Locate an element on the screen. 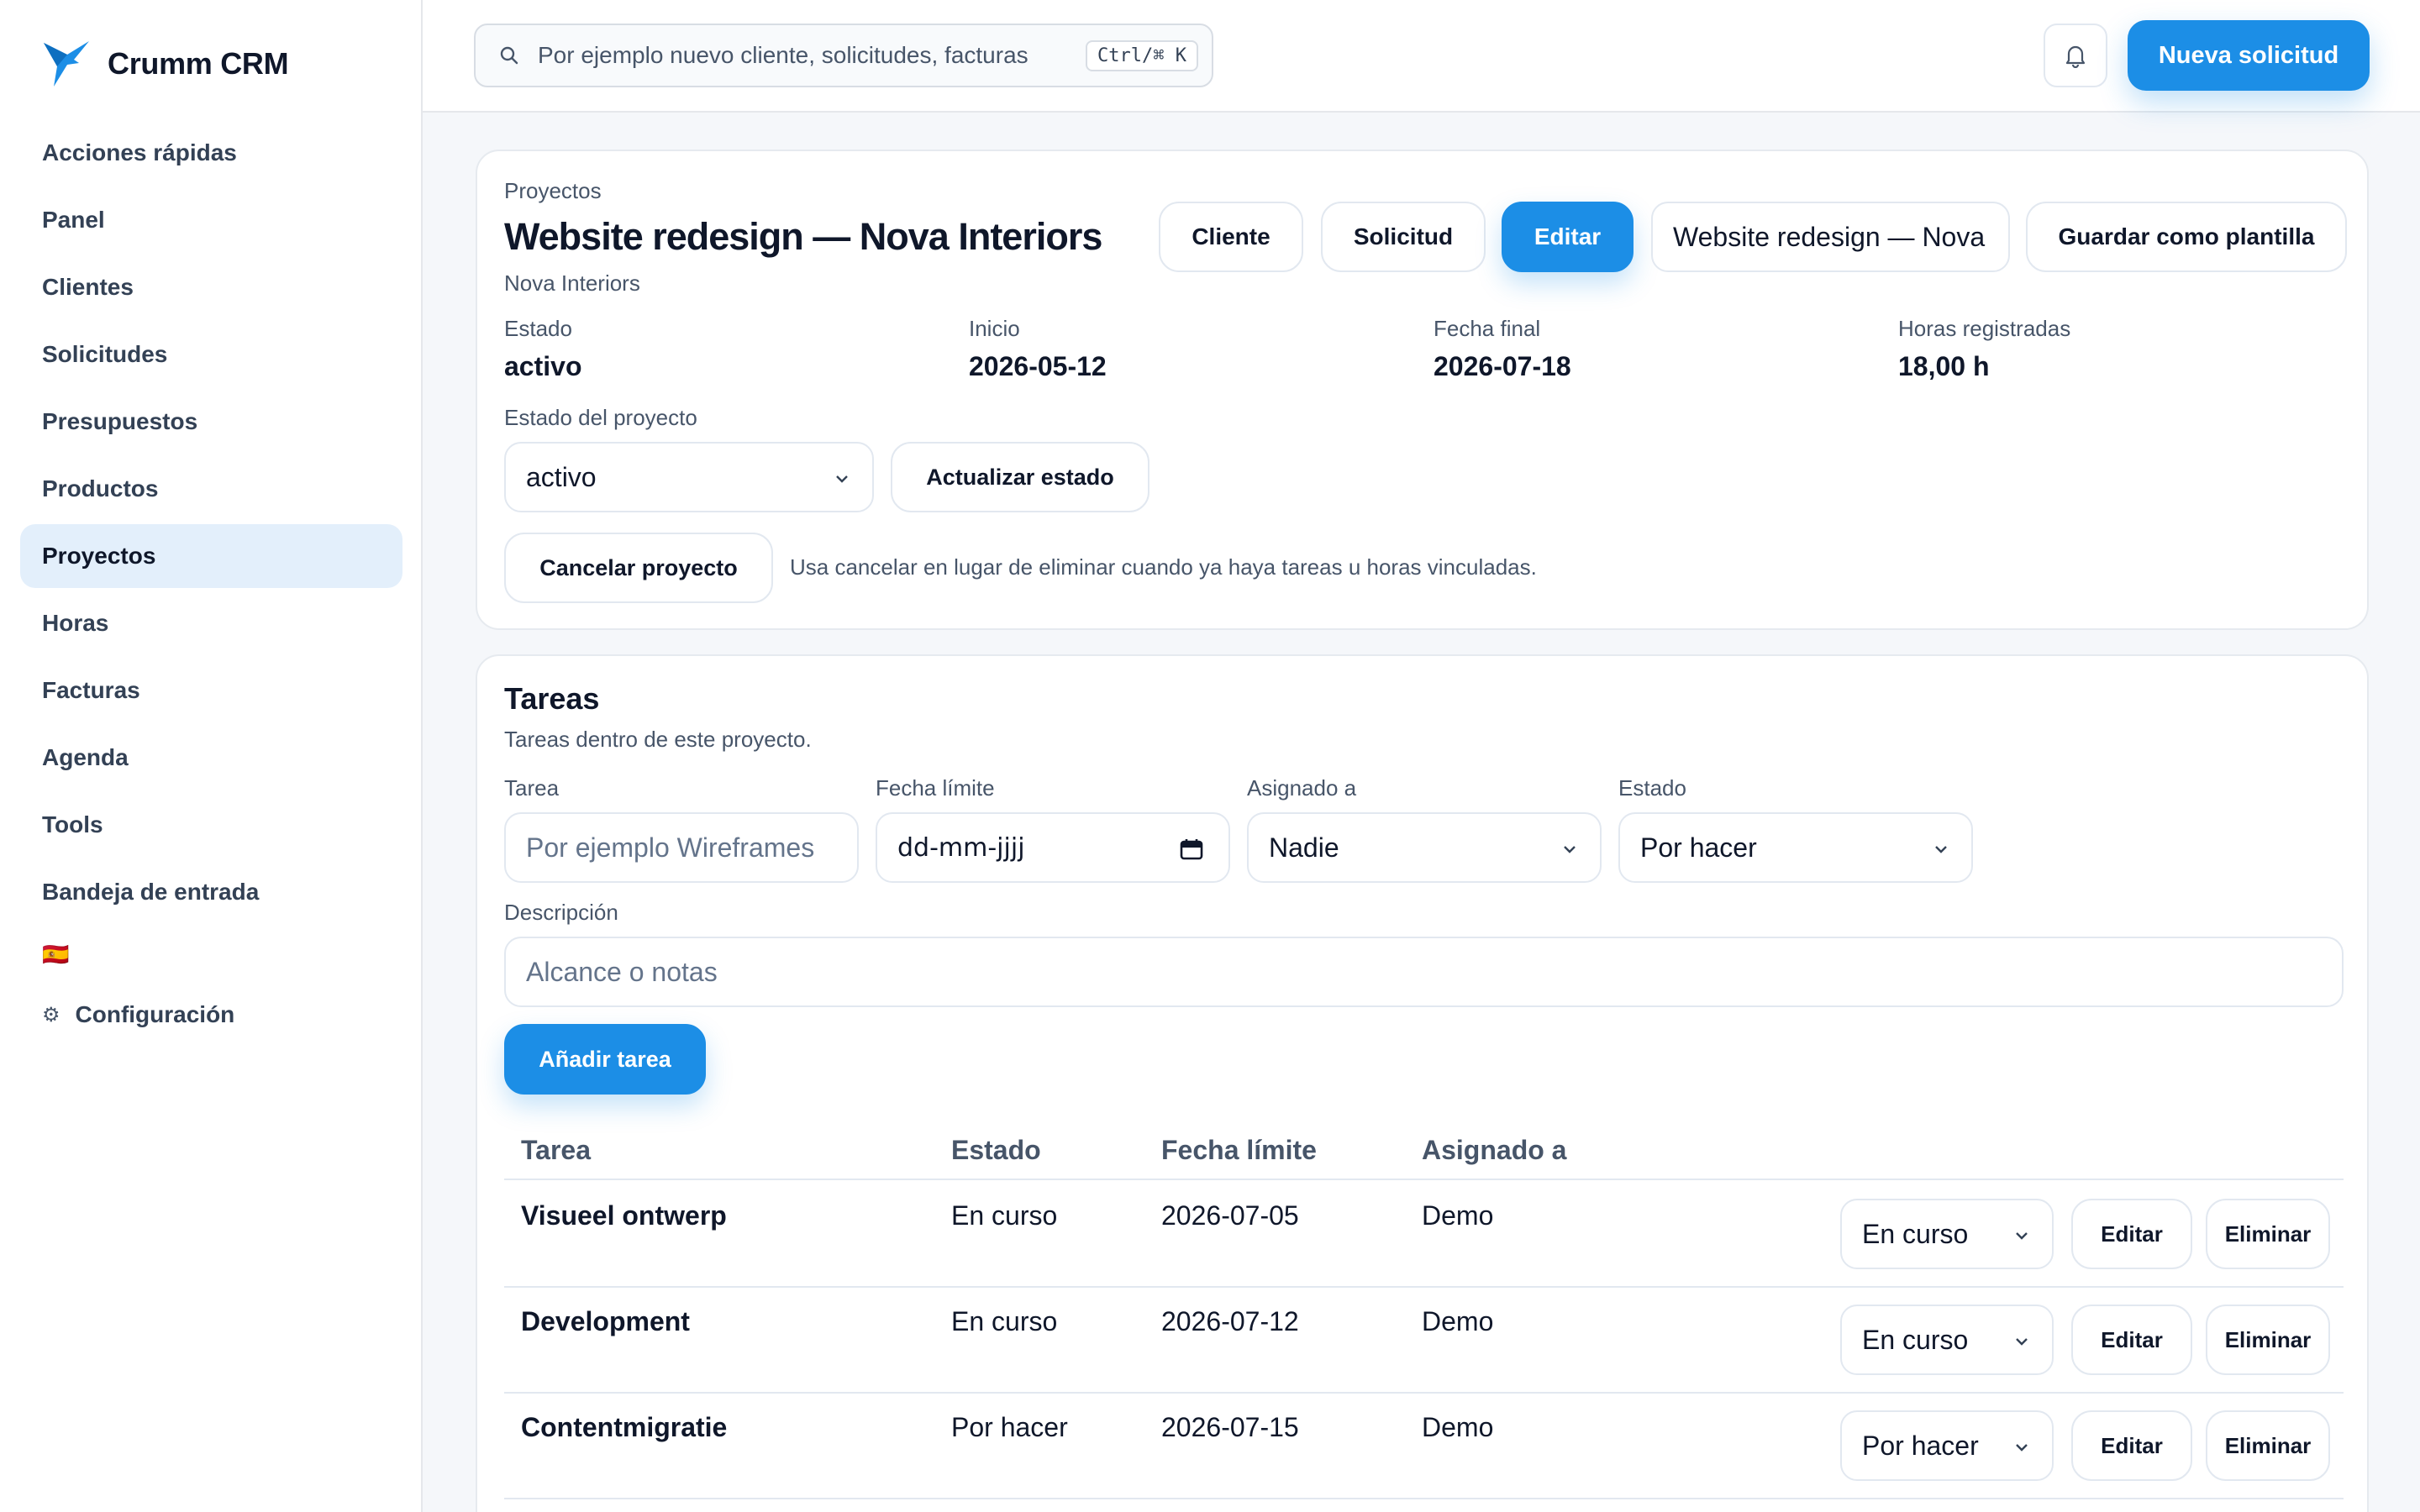 This screenshot has height=1512, width=2420. column-header-task: Tarea is located at coordinates (556, 1150).